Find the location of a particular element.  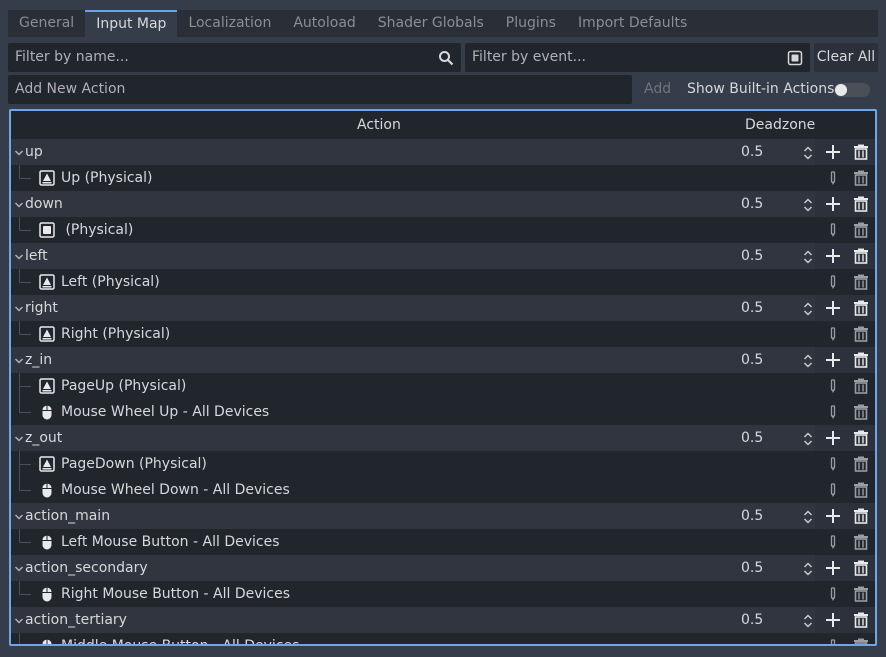

tab-import-defaults: Import Defaults is located at coordinates (632, 23).